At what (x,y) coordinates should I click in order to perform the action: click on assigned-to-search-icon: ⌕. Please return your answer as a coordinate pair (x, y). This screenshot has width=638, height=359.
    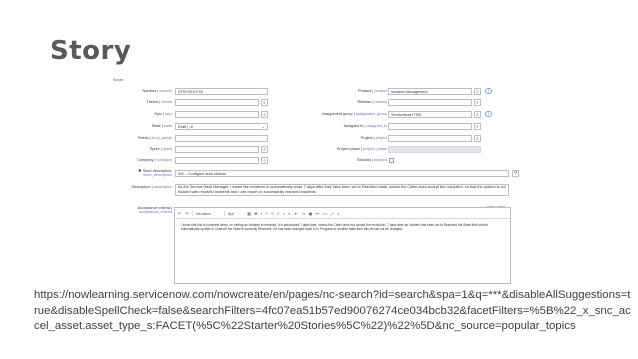
    Looking at the image, I should click on (477, 126).